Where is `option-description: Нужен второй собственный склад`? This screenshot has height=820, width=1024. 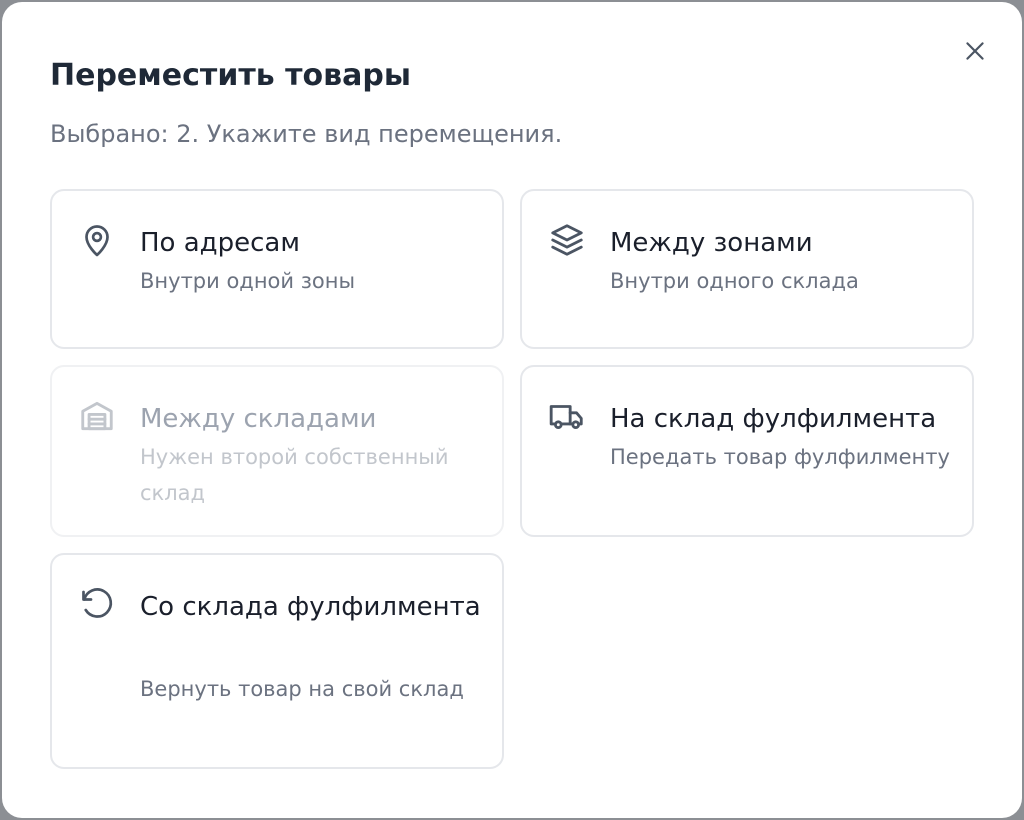
option-description: Нужен второй собственный склад is located at coordinates (294, 475).